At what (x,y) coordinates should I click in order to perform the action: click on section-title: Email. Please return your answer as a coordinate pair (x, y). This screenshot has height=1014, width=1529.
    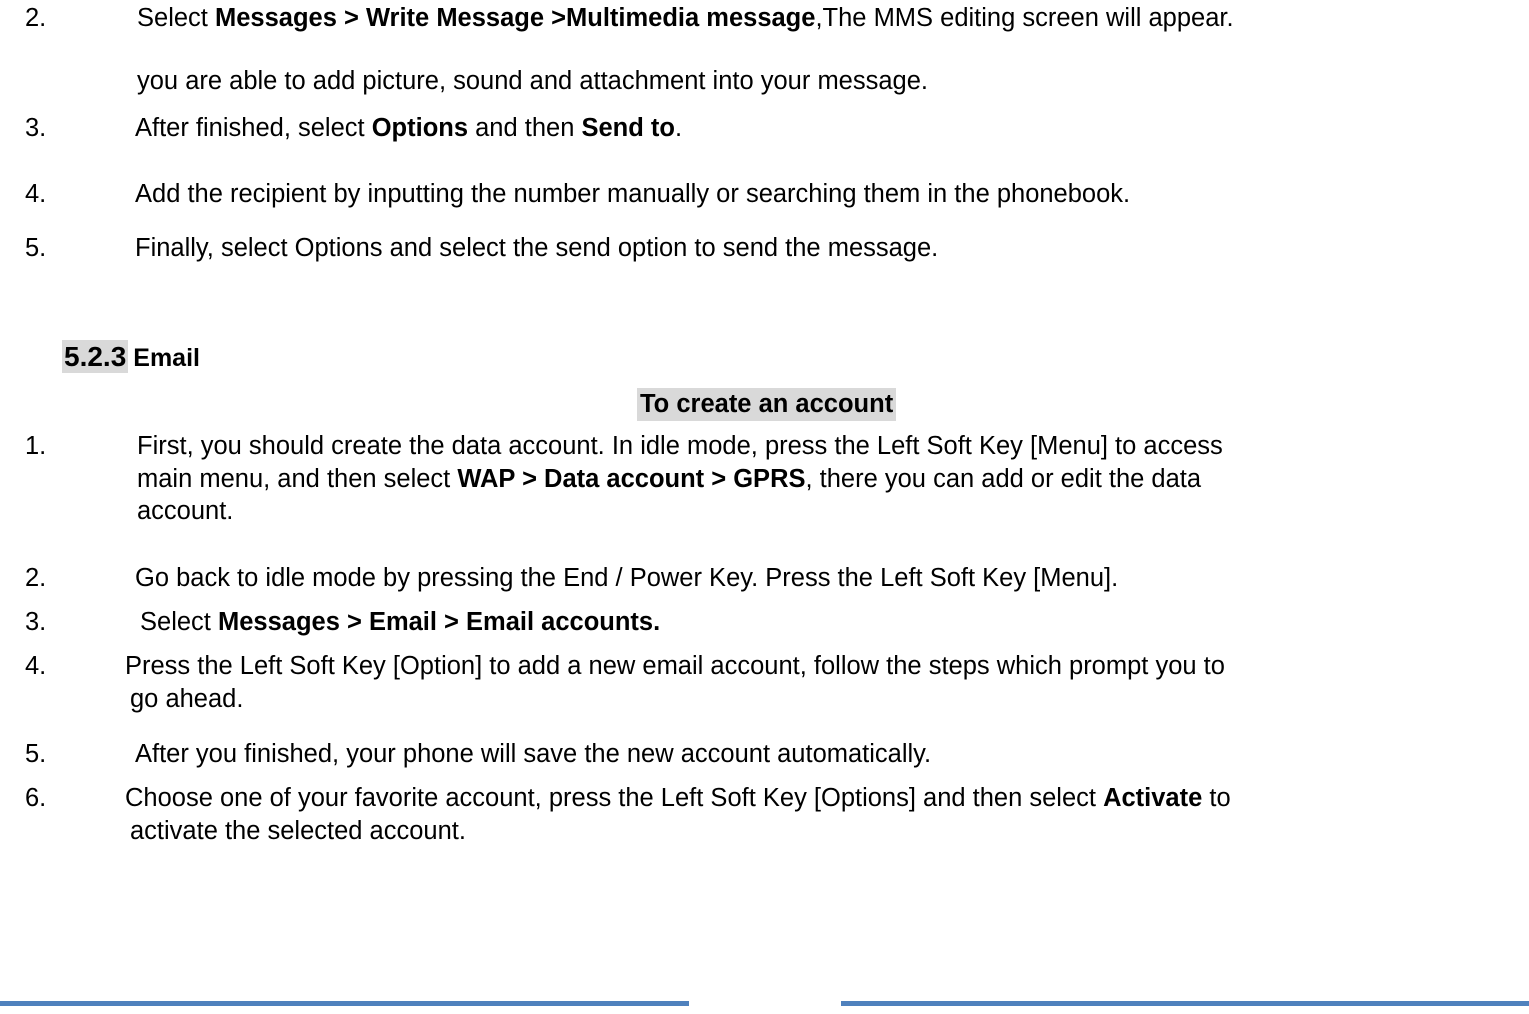
    Looking at the image, I should click on (166, 358).